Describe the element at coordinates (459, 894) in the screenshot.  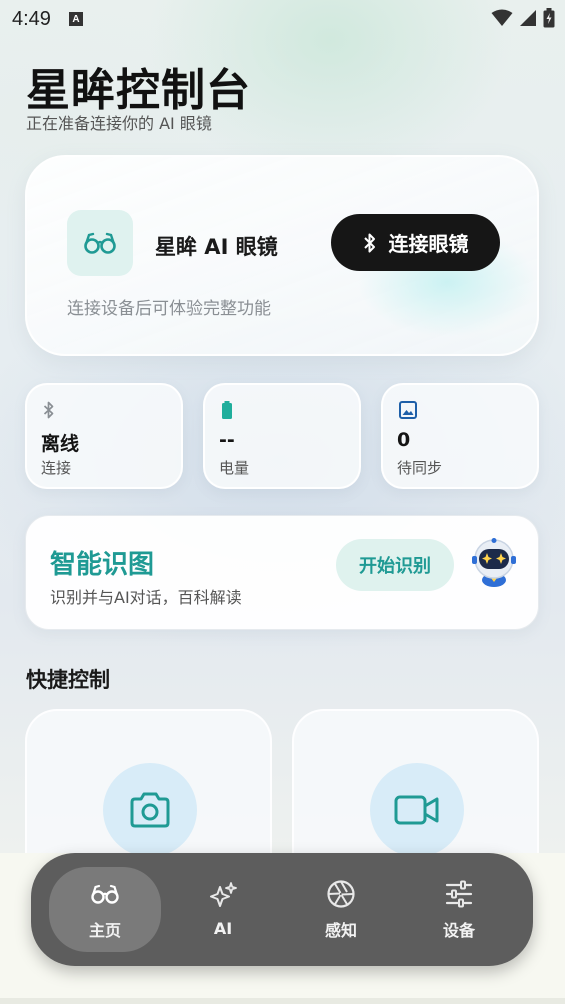
I see `sliders-icon` at that location.